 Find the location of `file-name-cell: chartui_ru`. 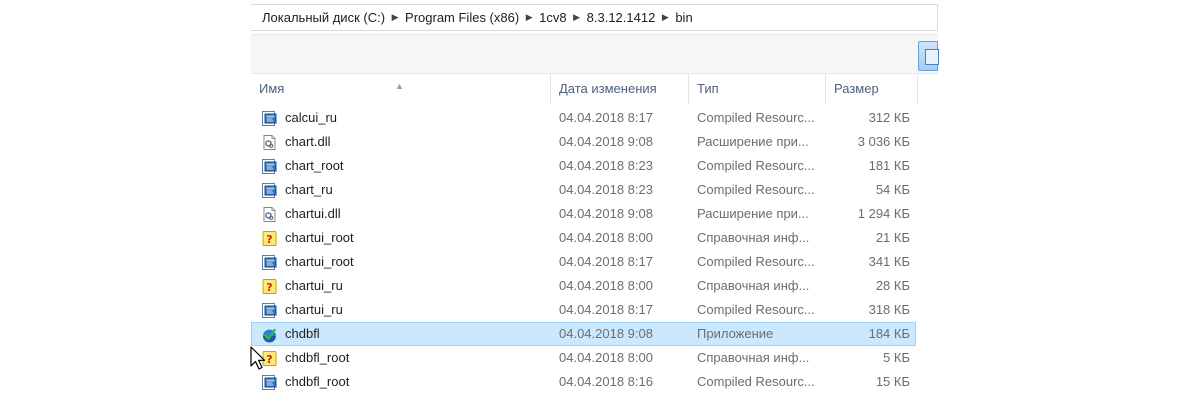

file-name-cell: chartui_ru is located at coordinates (406, 310).